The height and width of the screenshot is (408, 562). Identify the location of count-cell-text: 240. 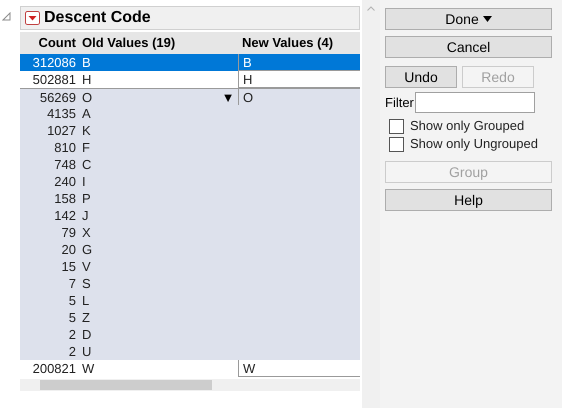
(65, 181).